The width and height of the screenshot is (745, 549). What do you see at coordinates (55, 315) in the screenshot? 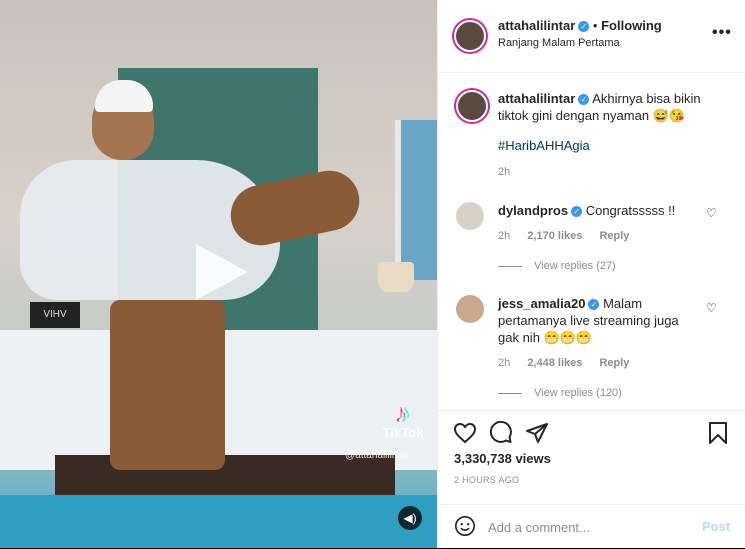
I see `background-clock: VIHV` at bounding box center [55, 315].